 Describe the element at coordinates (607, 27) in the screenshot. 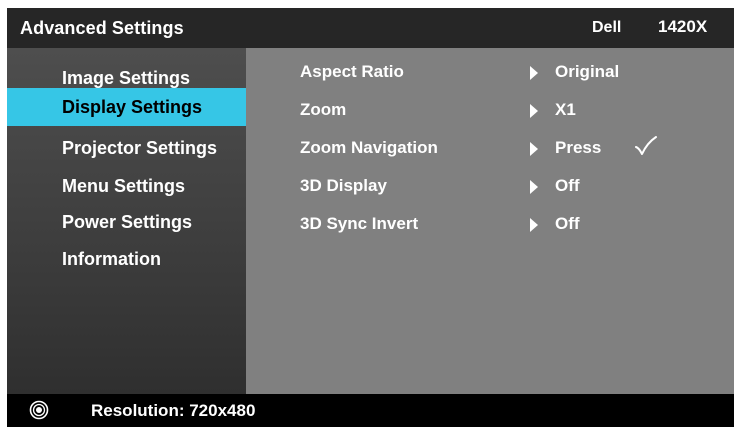

I see `brand-label: Dell` at that location.